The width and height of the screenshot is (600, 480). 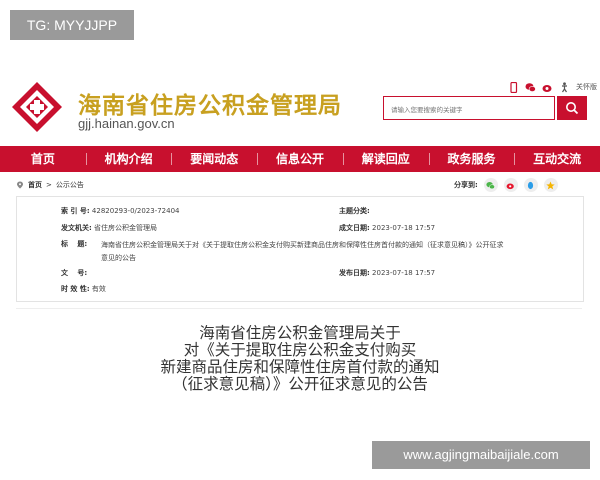 I want to click on breadcrumb-current: 公示公告, so click(x=70, y=185).